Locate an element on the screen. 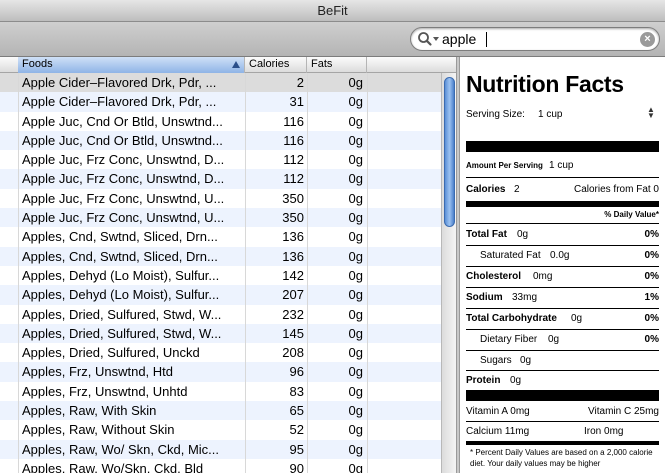 The image size is (665, 473). table-row: Apples, Dehyd (Lo Moist), Sulfur... 142 0g is located at coordinates (220, 275).